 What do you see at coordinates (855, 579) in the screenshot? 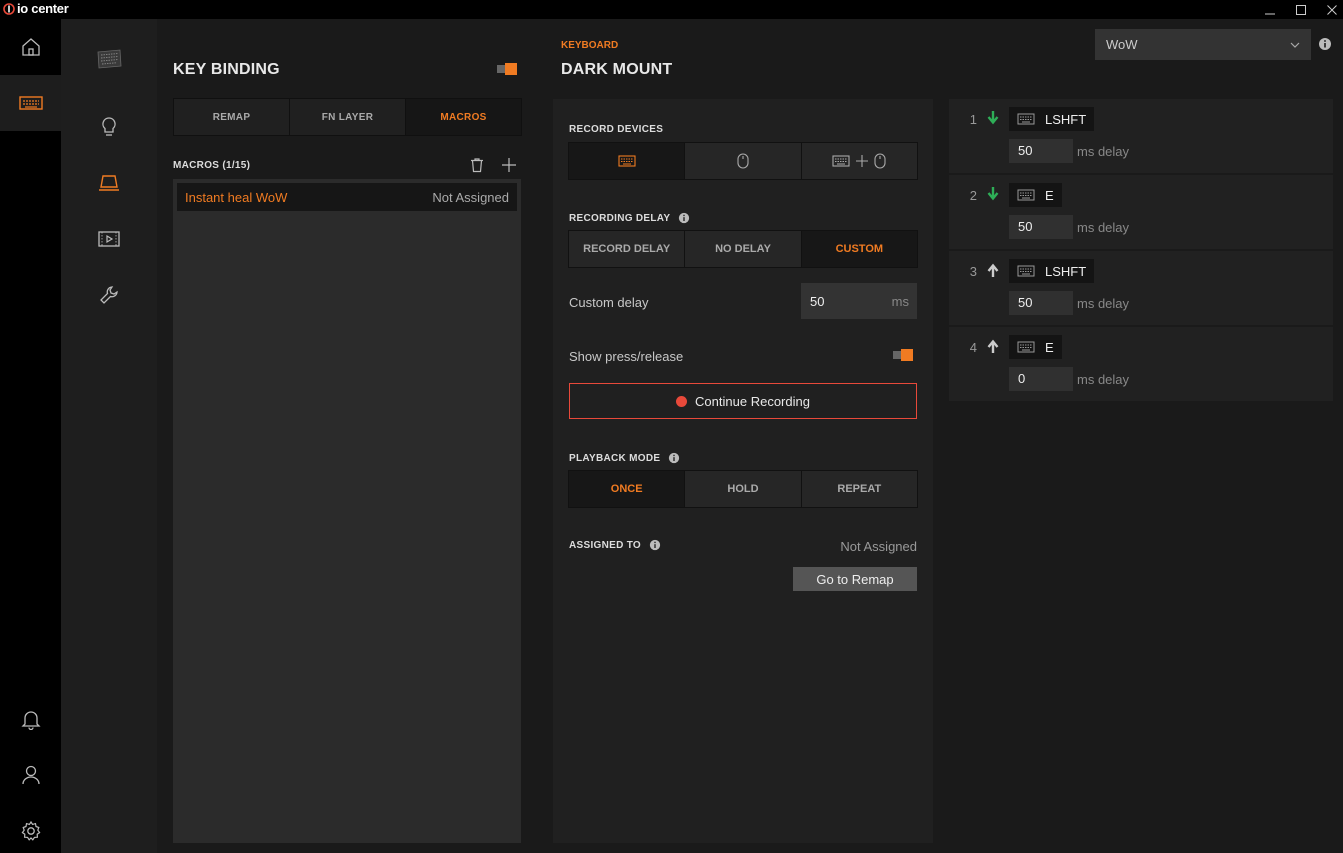
I see `go-to-remap-button: Go to Remap` at bounding box center [855, 579].